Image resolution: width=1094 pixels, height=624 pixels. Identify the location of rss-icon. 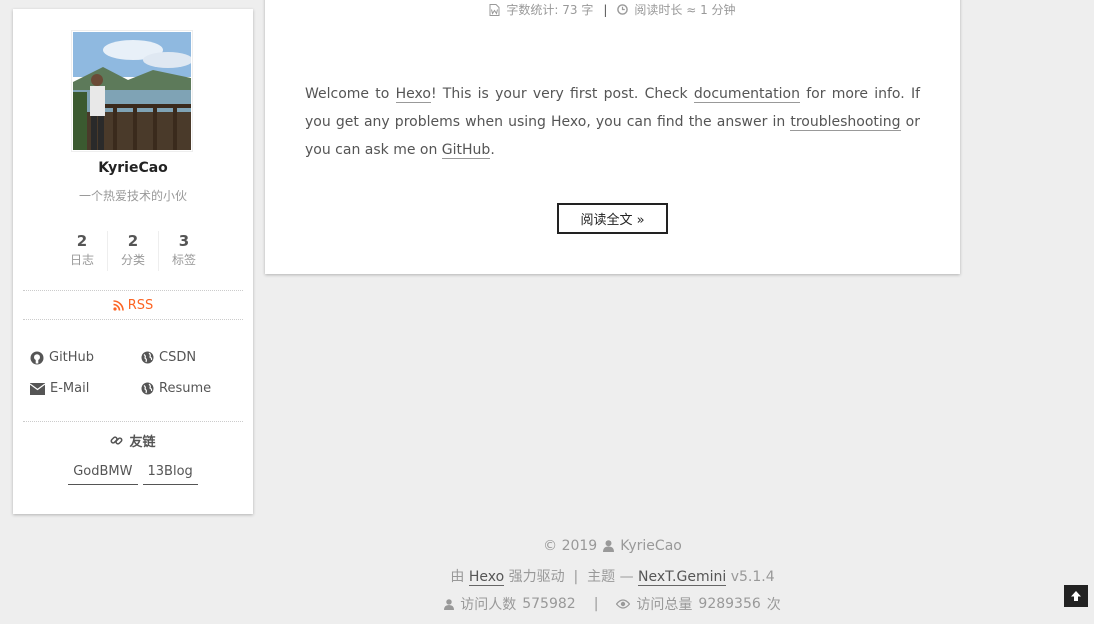
(118, 305).